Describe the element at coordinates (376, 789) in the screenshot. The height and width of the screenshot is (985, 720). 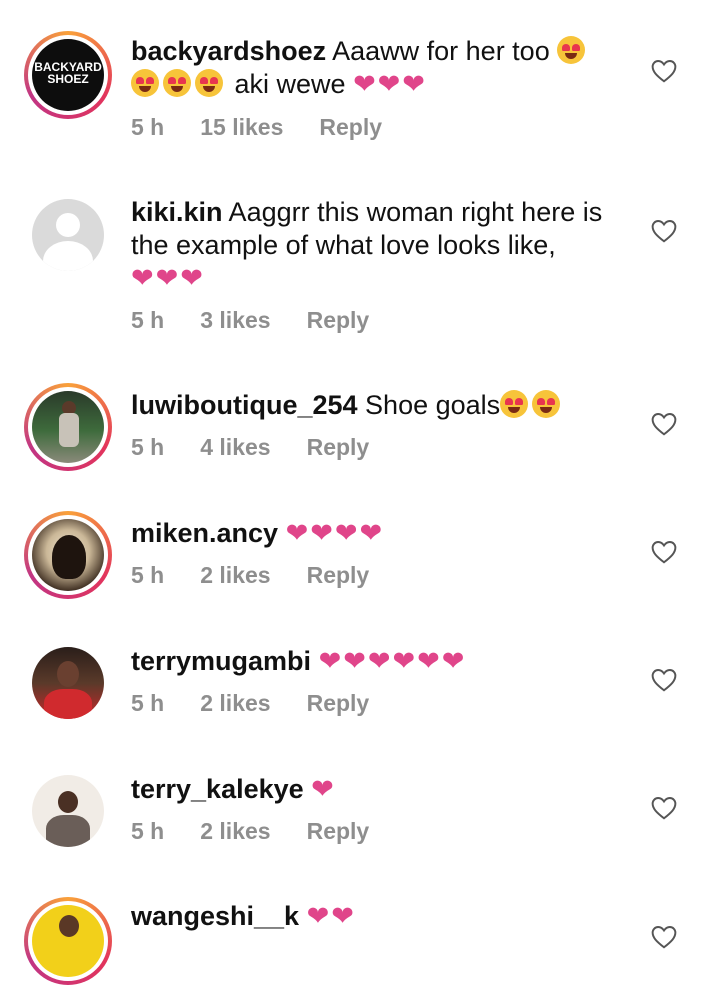
I see `comment-text: terry_kalekye ❤` at that location.